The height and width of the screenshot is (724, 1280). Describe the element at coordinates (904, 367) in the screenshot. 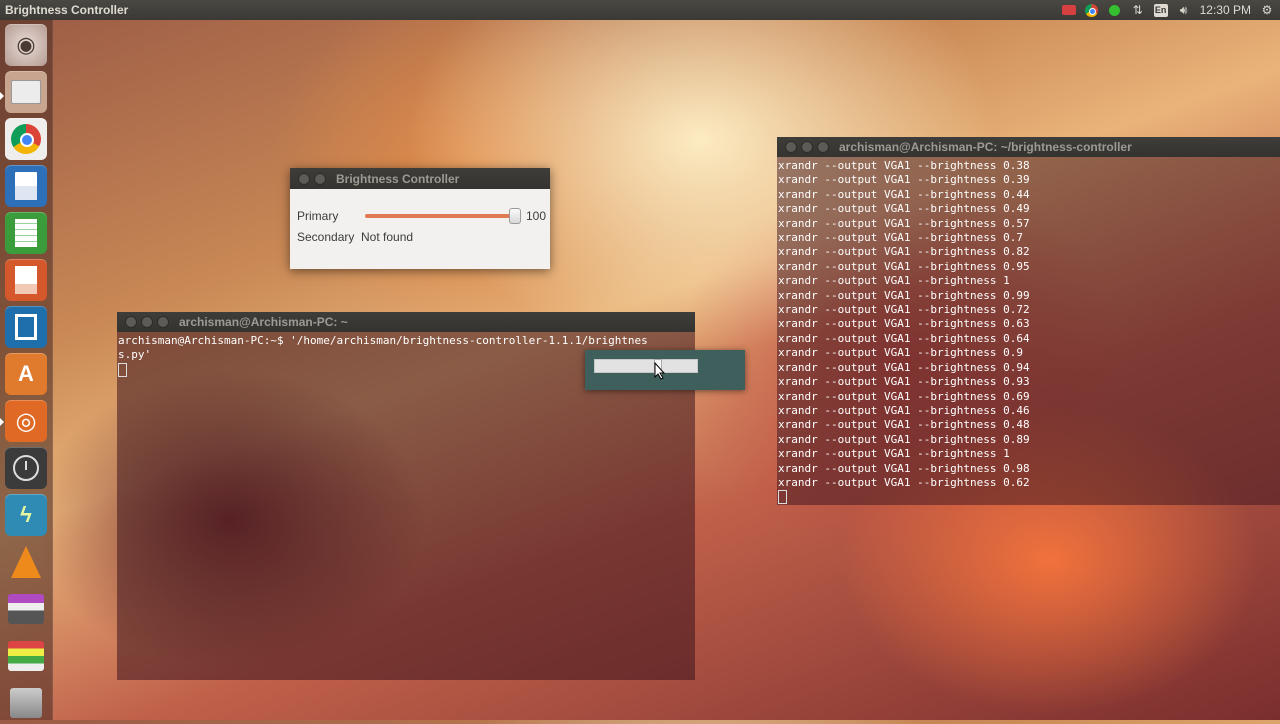

I see `terminal-line: xrandr --output VGA1 --brightness 0.94` at that location.